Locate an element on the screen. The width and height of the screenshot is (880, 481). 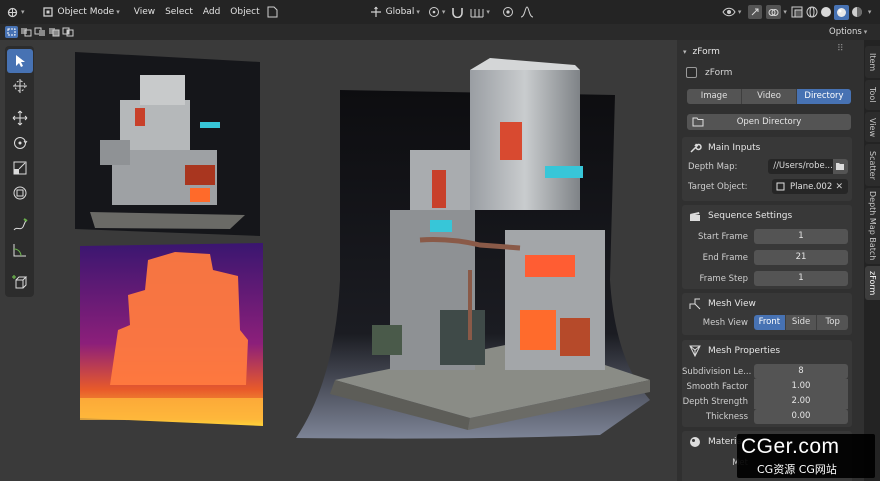
3d-cursor-icon is located at coordinates (19, 86).